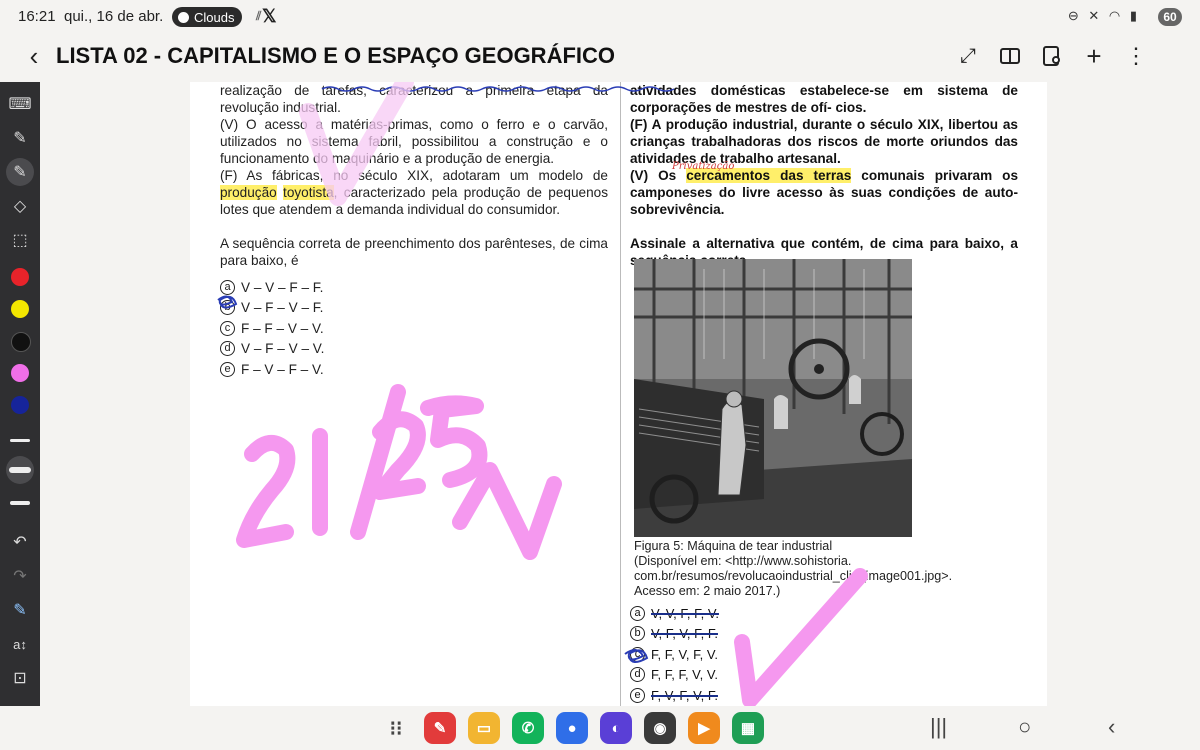 This screenshot has height=750, width=1200. I want to click on item-1-text-a: realização de tarefas, so click(292, 90).